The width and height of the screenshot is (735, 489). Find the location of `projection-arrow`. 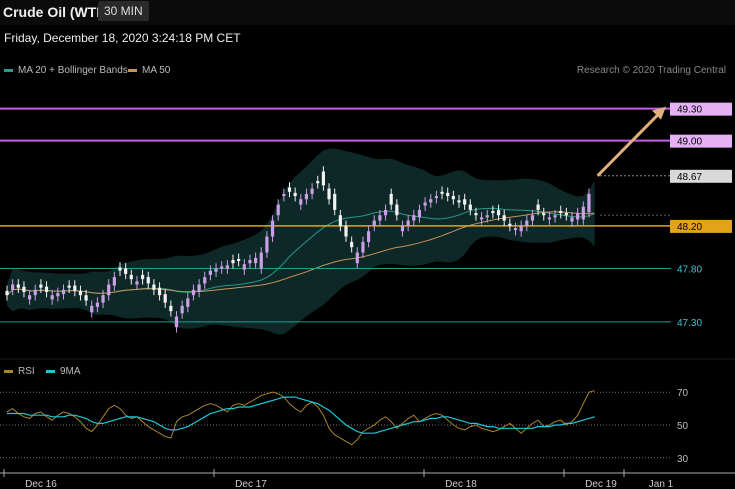

projection-arrow is located at coordinates (628, 145).